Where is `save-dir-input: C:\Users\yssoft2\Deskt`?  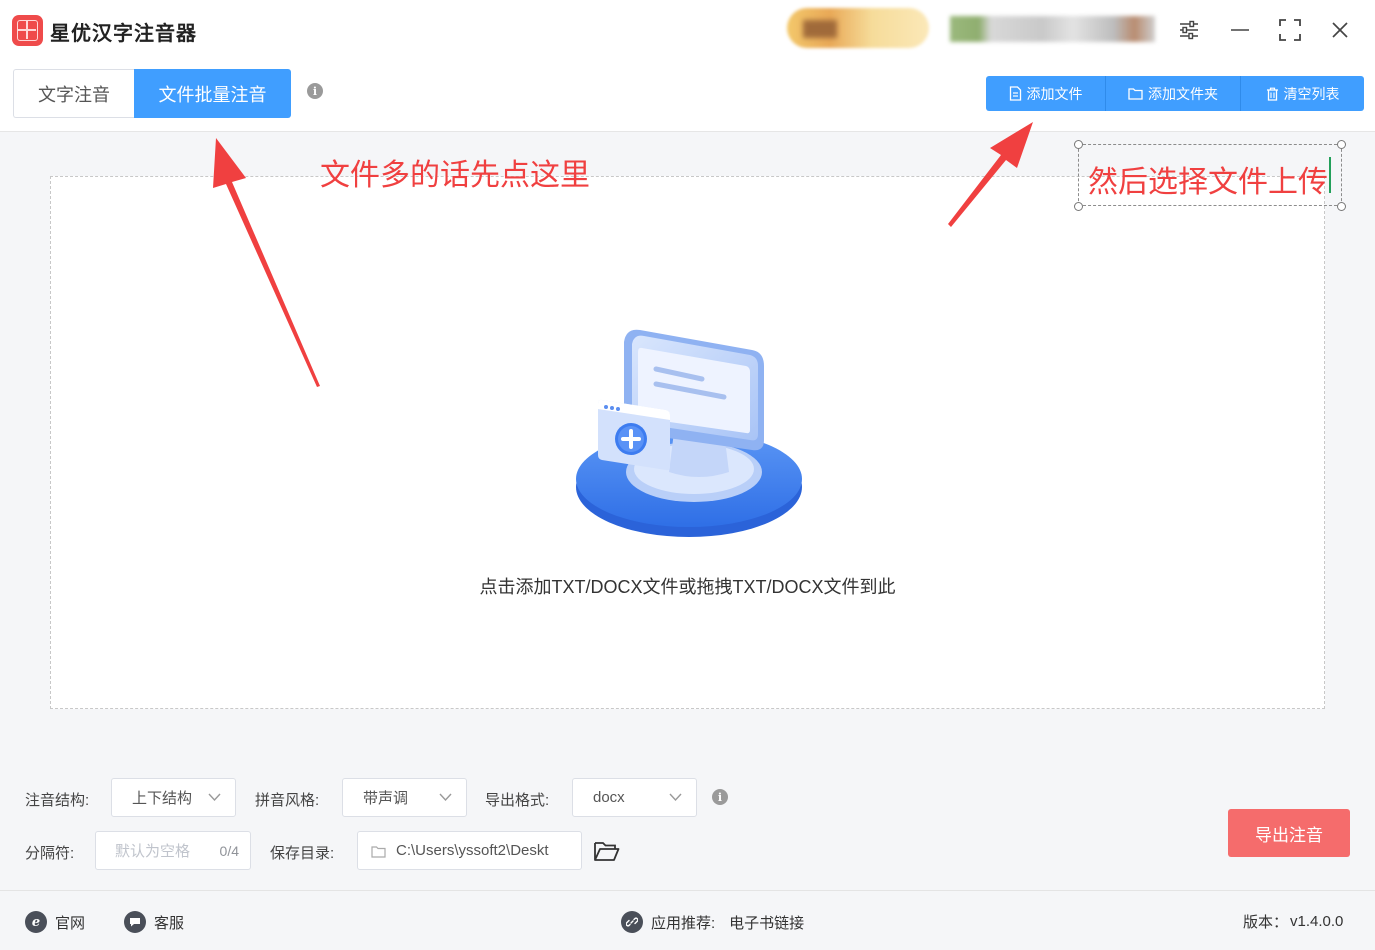 save-dir-input: C:\Users\yssoft2\Deskt is located at coordinates (469, 850).